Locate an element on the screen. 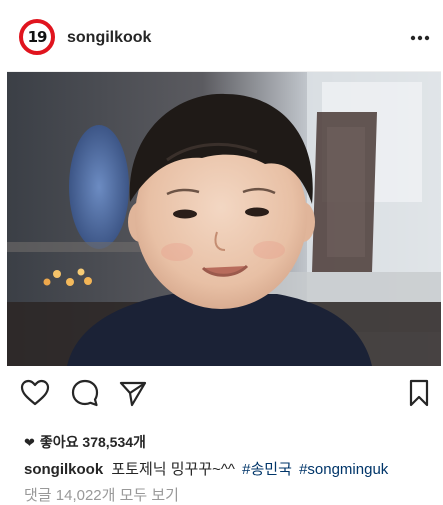 The width and height of the screenshot is (443, 505). post-username: songilkook is located at coordinates (109, 38).